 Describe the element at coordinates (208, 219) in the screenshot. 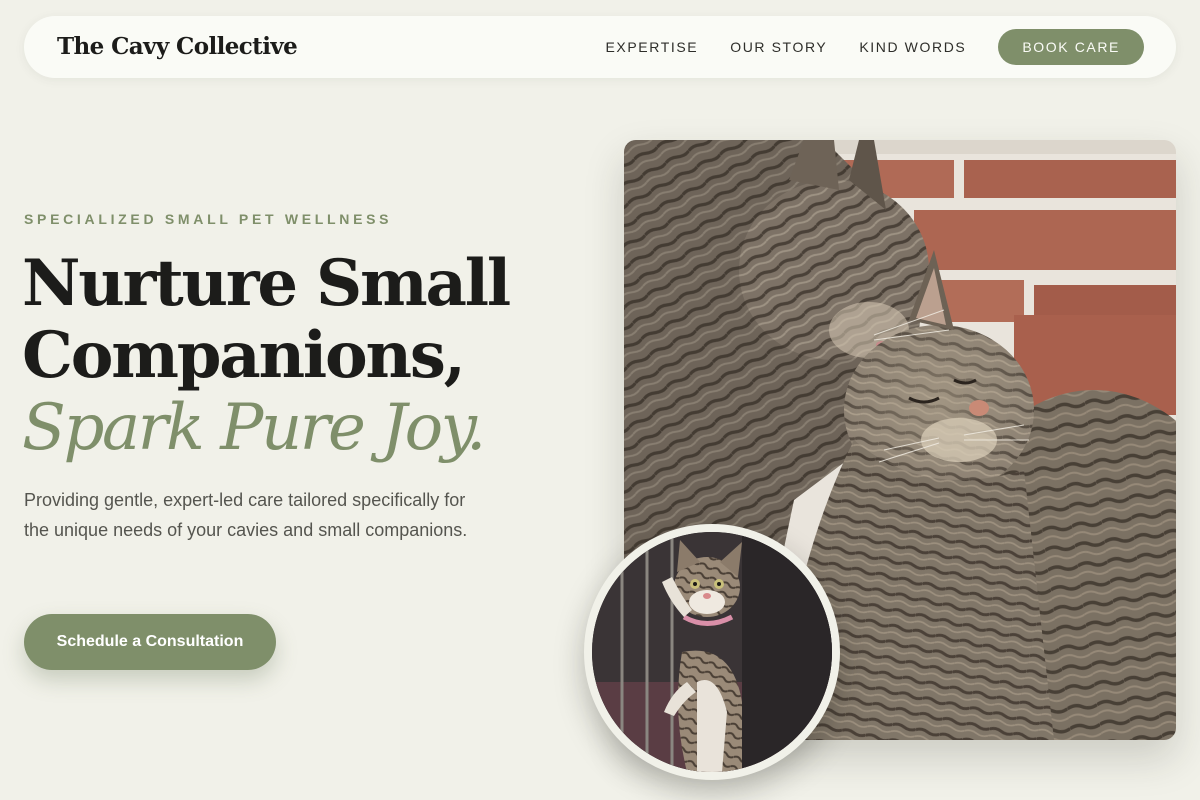

I see `hero-eyebrow: SPECIALIZED SMALL PET WELLNESS` at that location.